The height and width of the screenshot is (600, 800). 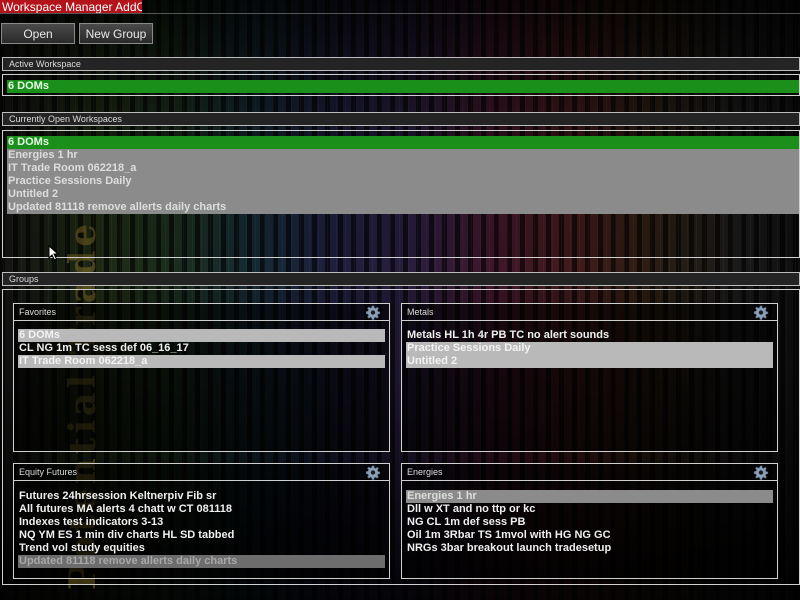 I want to click on active-workspace-panel: 6 DOMs, so click(x=401, y=85).